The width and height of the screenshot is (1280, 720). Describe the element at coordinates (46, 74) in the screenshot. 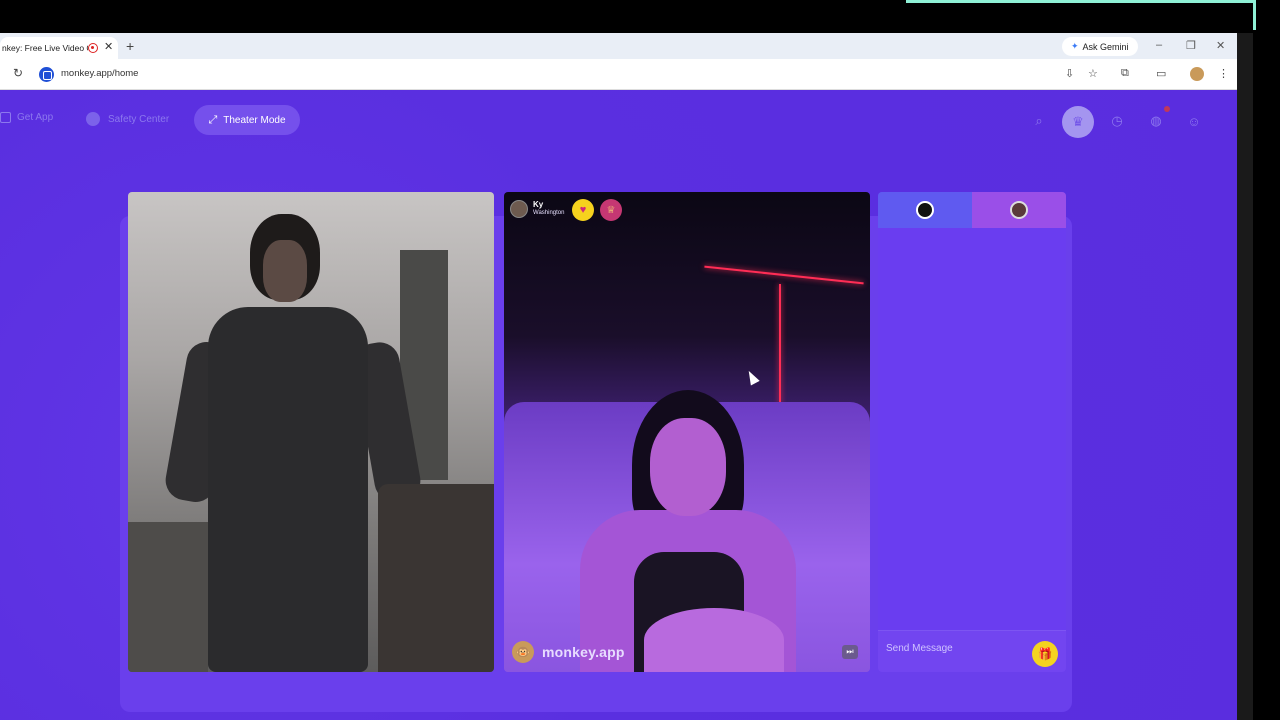

I see `site-info-icon` at that location.